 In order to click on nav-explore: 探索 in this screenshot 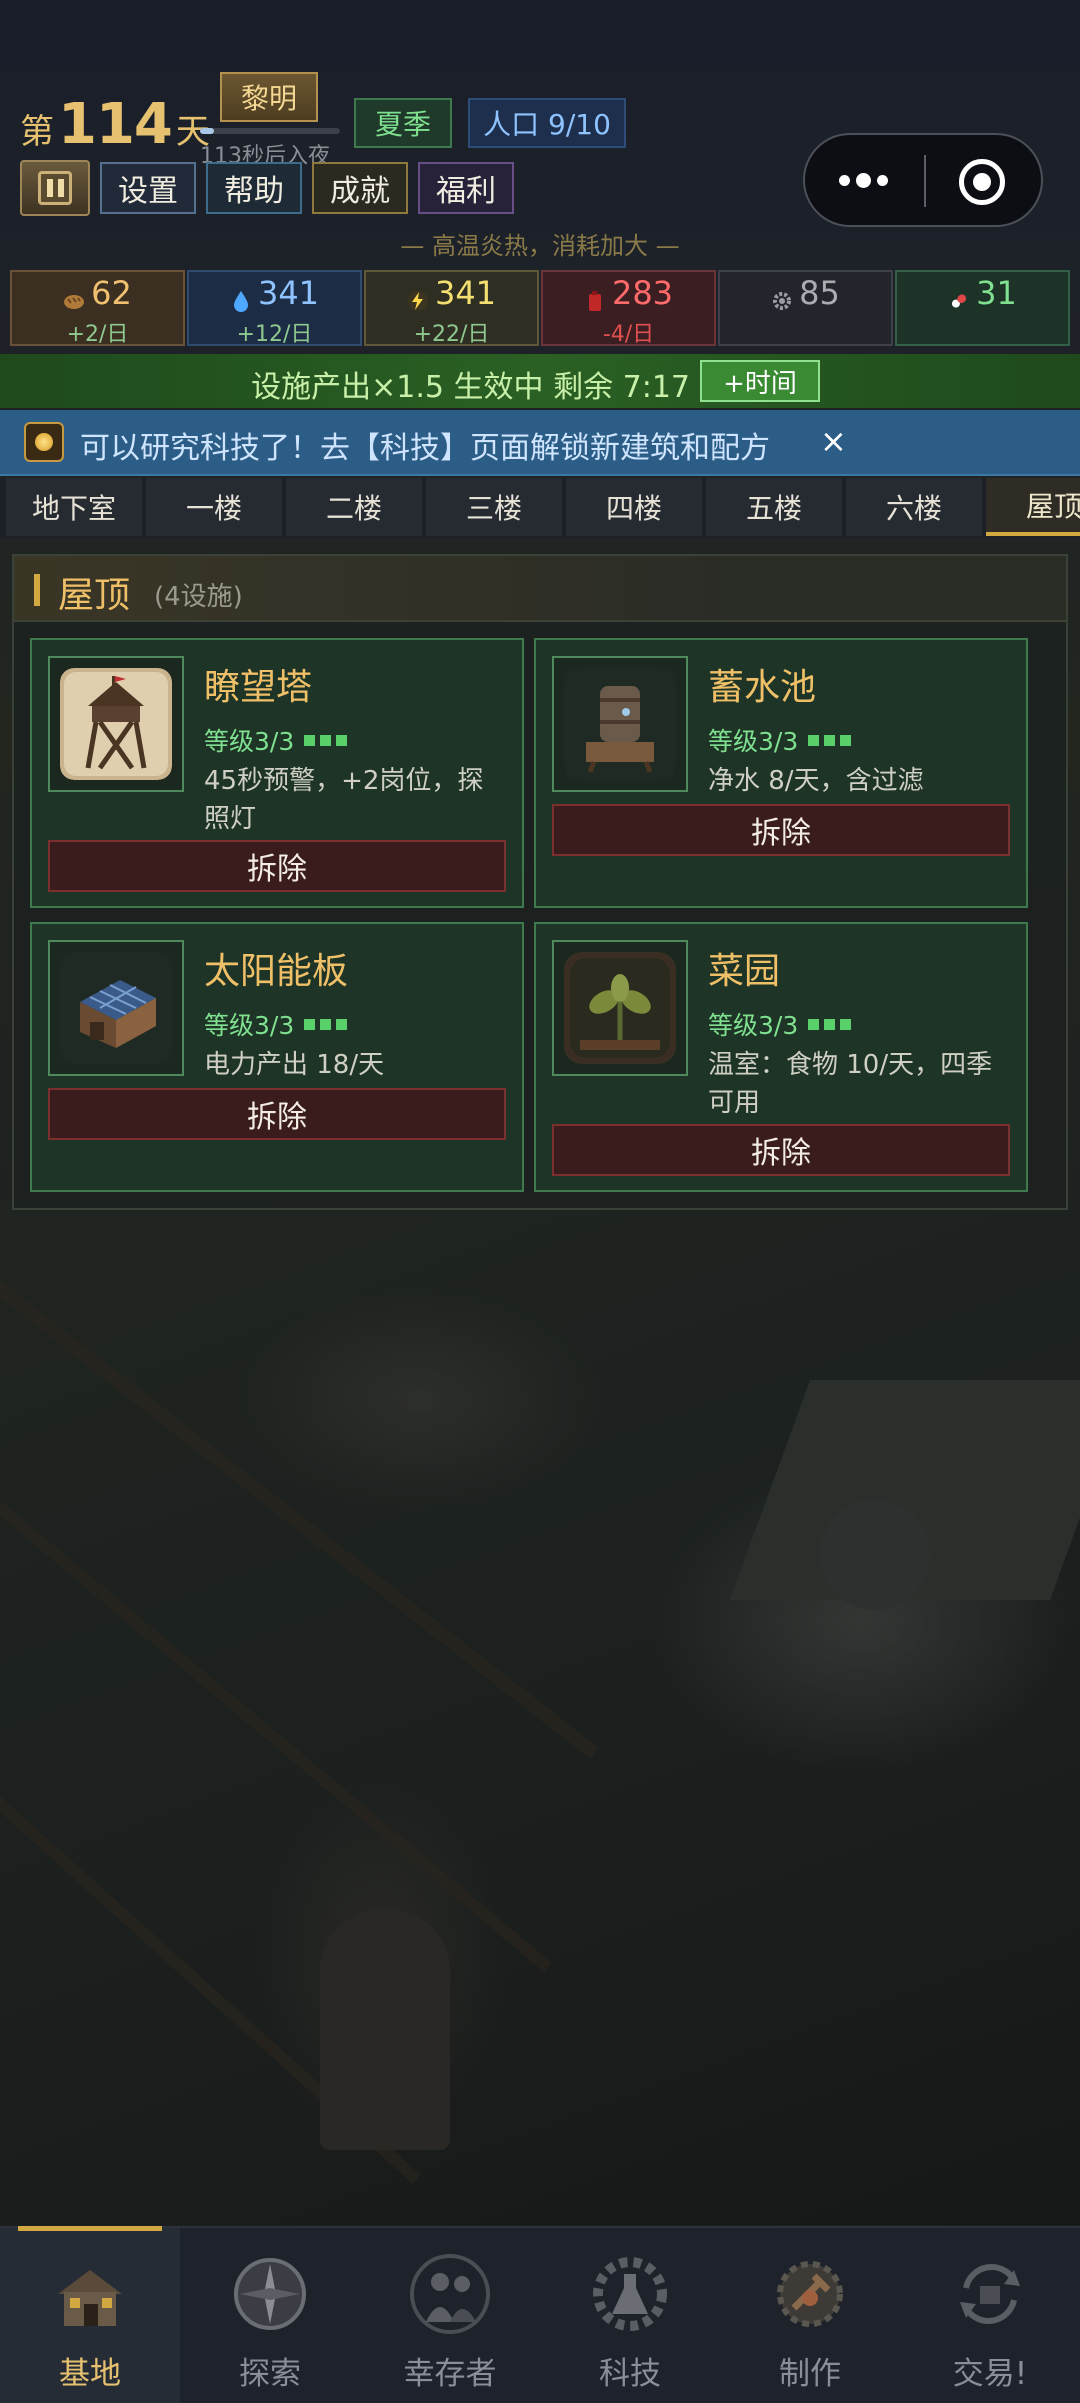, I will do `click(270, 2315)`.